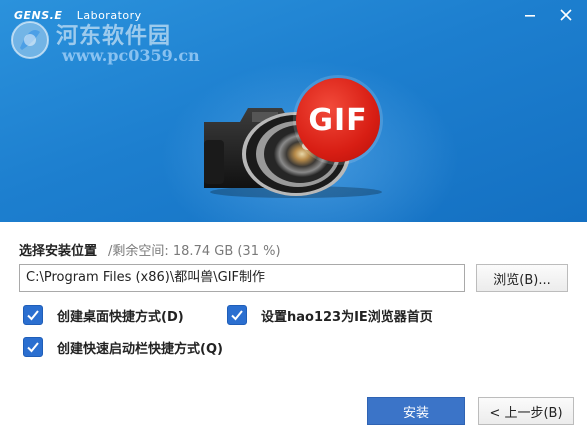 The width and height of the screenshot is (587, 437). Describe the element at coordinates (120, 317) in the screenshot. I see `desktop-shortcut-label: 创建桌面快捷方式(D)` at that location.